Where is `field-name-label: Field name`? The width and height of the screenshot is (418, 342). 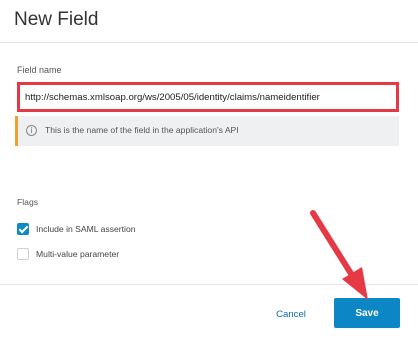
field-name-label: Field name is located at coordinates (39, 70).